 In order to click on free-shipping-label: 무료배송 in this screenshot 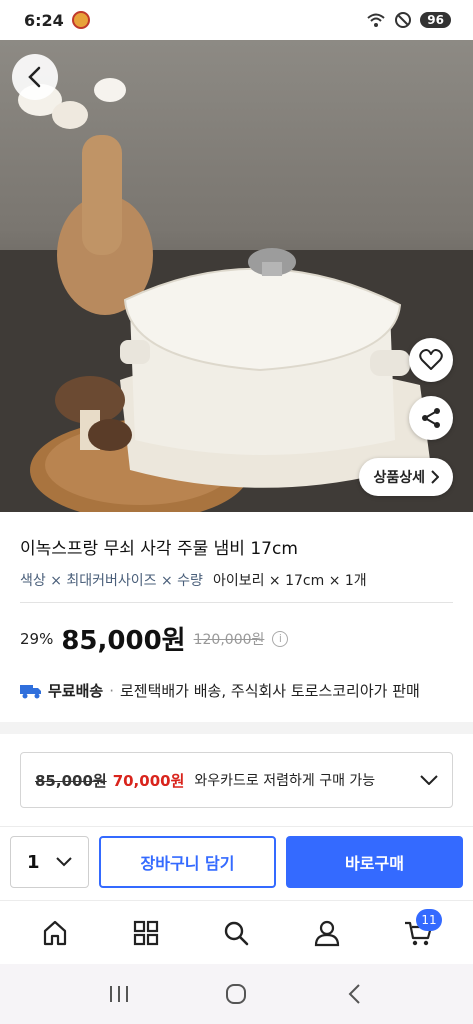, I will do `click(76, 691)`.